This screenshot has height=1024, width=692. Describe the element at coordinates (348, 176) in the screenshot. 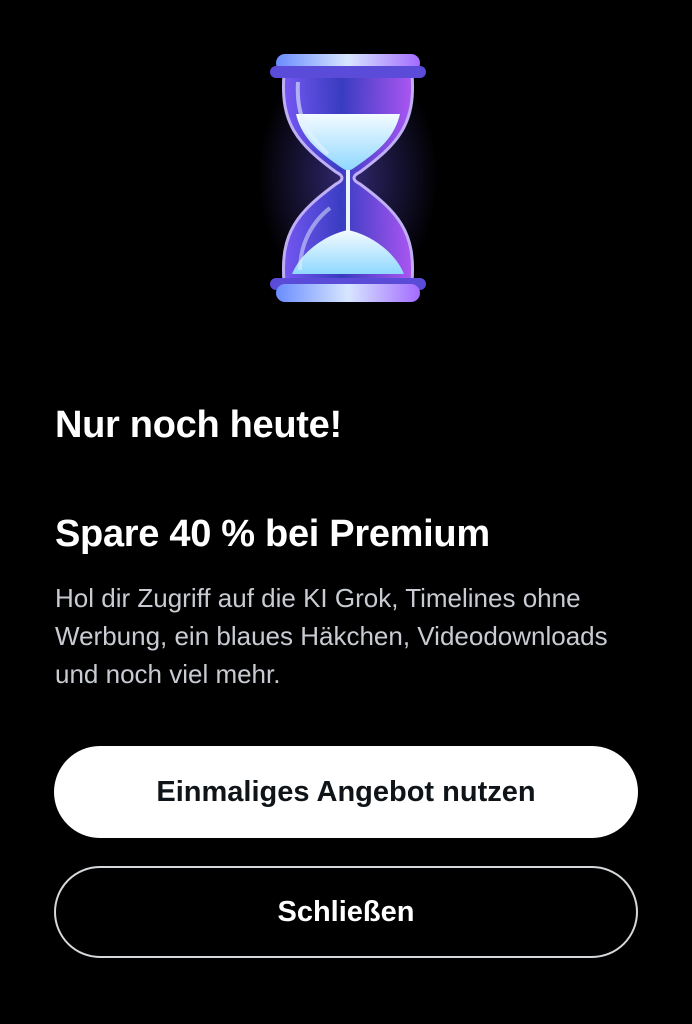

I see `hourglass-icon` at that location.